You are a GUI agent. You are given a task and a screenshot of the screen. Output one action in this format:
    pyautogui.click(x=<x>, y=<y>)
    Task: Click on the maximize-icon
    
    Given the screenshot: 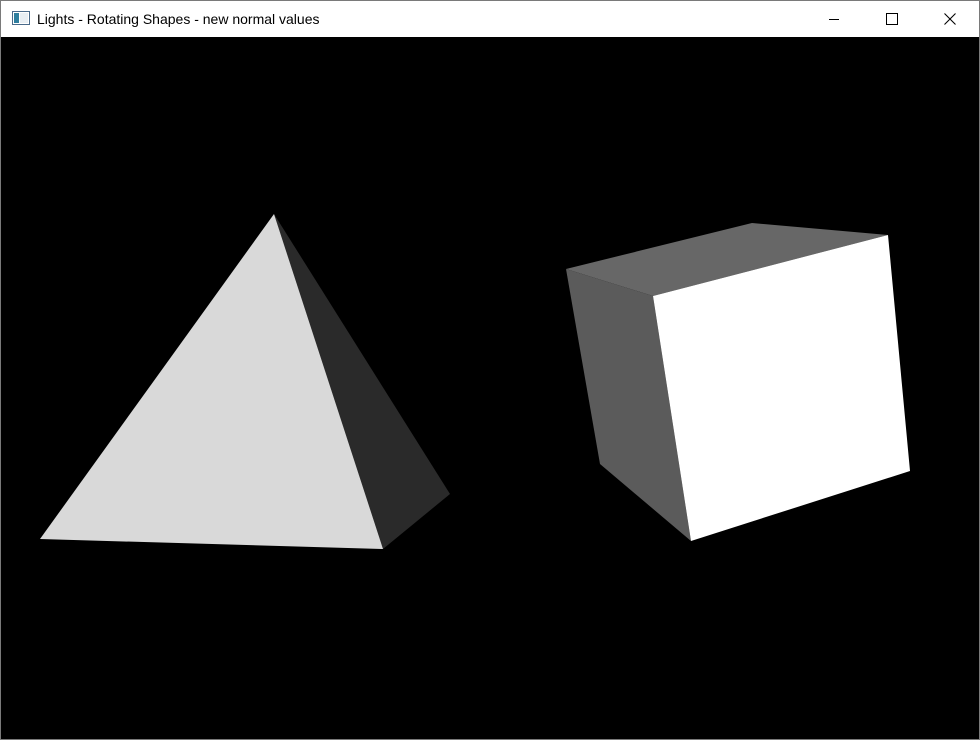 What is the action you would take?
    pyautogui.click(x=892, y=19)
    